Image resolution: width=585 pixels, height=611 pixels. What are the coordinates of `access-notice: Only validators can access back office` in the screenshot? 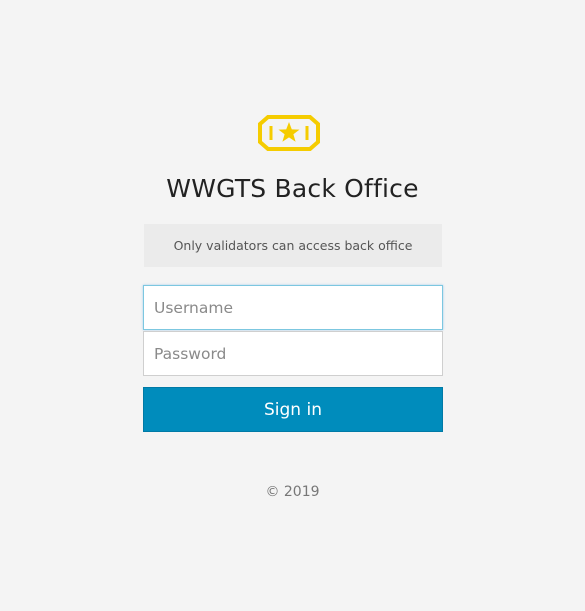 It's located at (293, 245).